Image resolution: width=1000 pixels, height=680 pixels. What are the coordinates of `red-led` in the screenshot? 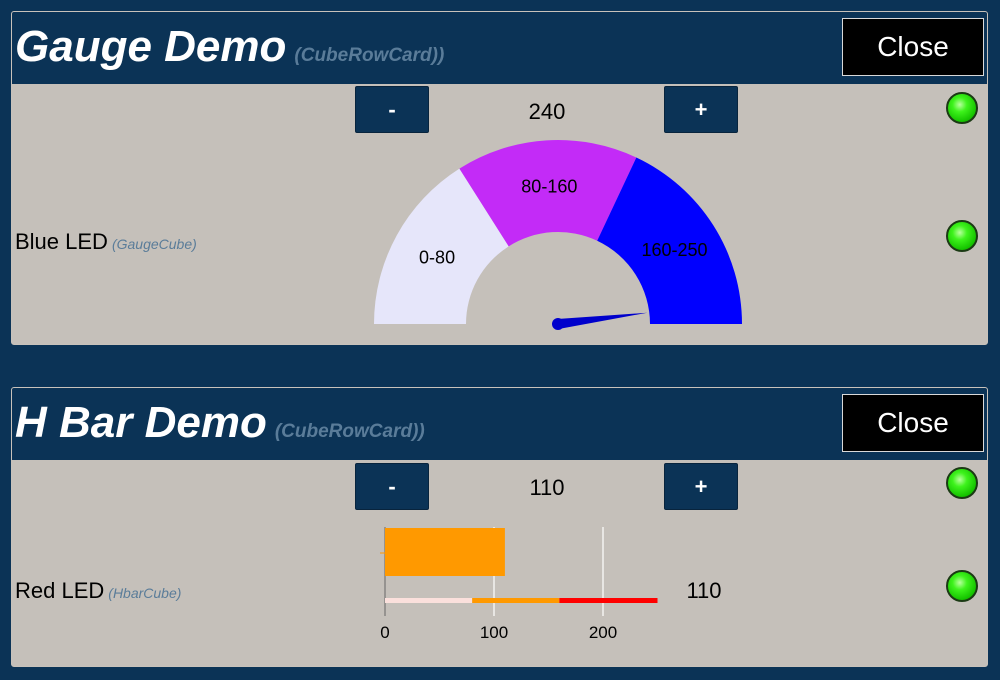 It's located at (962, 586).